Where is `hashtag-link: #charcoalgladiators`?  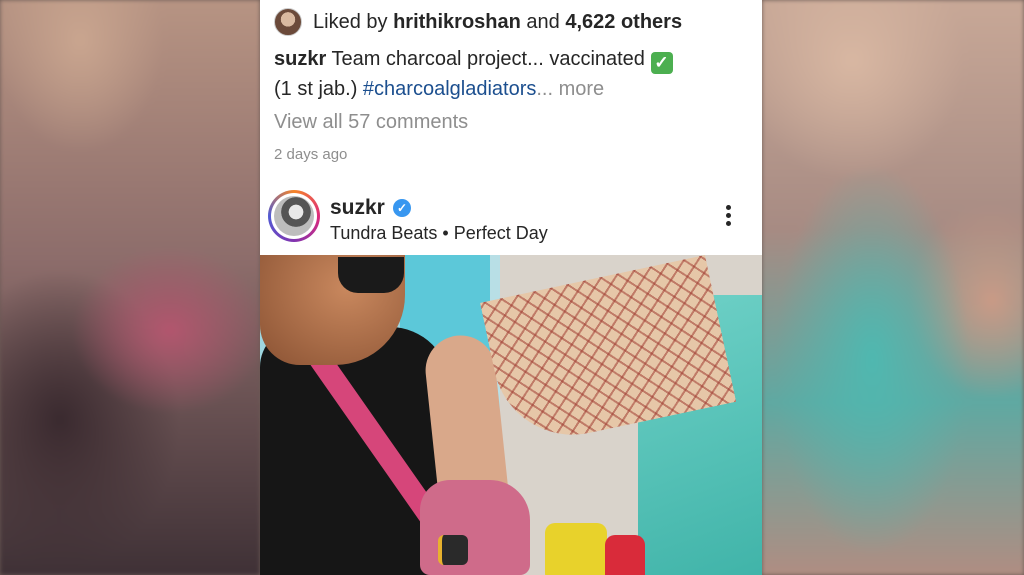 hashtag-link: #charcoalgladiators is located at coordinates (449, 89).